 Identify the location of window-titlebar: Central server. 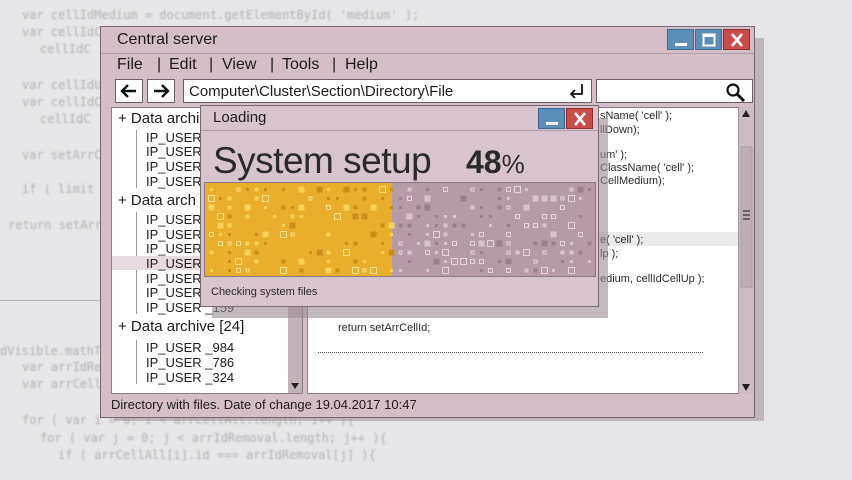
(427, 40).